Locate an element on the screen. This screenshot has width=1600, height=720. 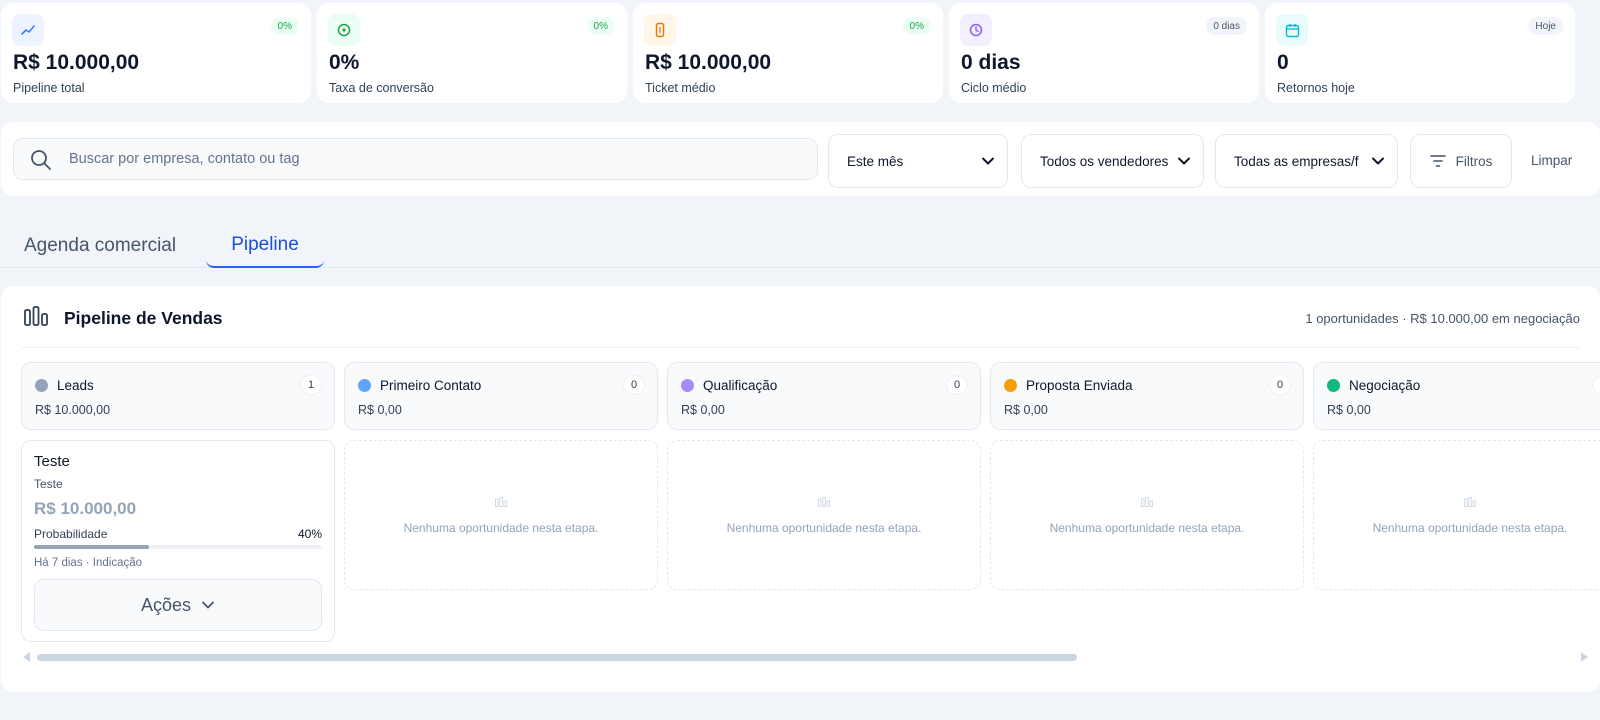
stage-name: Proposta Enviada is located at coordinates (1079, 385).